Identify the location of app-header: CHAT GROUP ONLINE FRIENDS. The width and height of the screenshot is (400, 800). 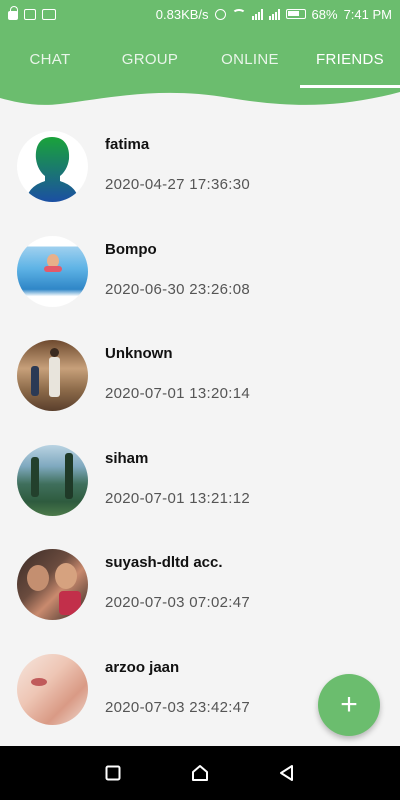
(200, 68).